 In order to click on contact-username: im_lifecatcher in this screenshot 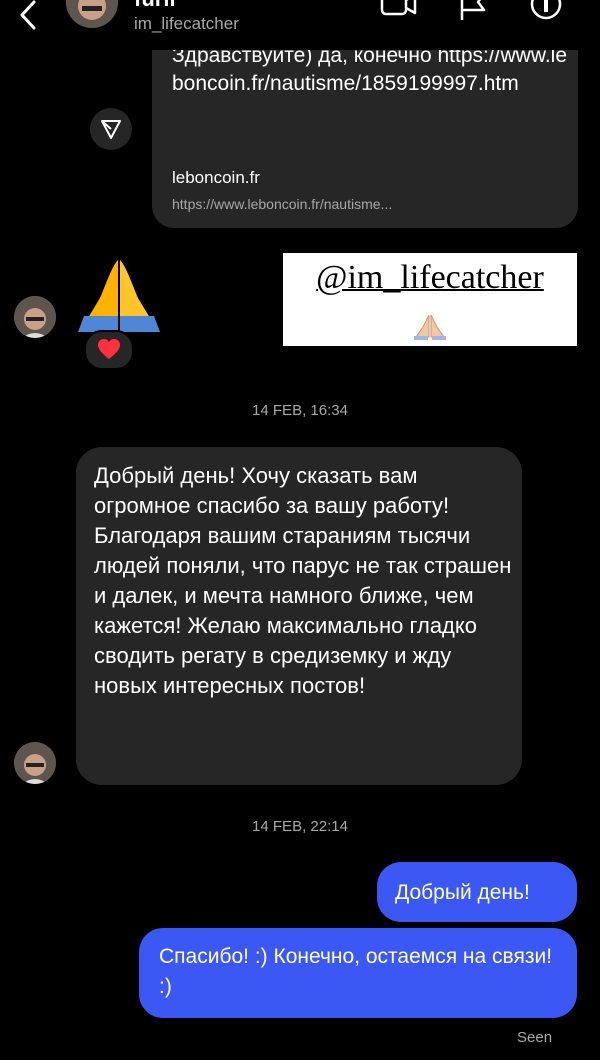, I will do `click(186, 24)`.